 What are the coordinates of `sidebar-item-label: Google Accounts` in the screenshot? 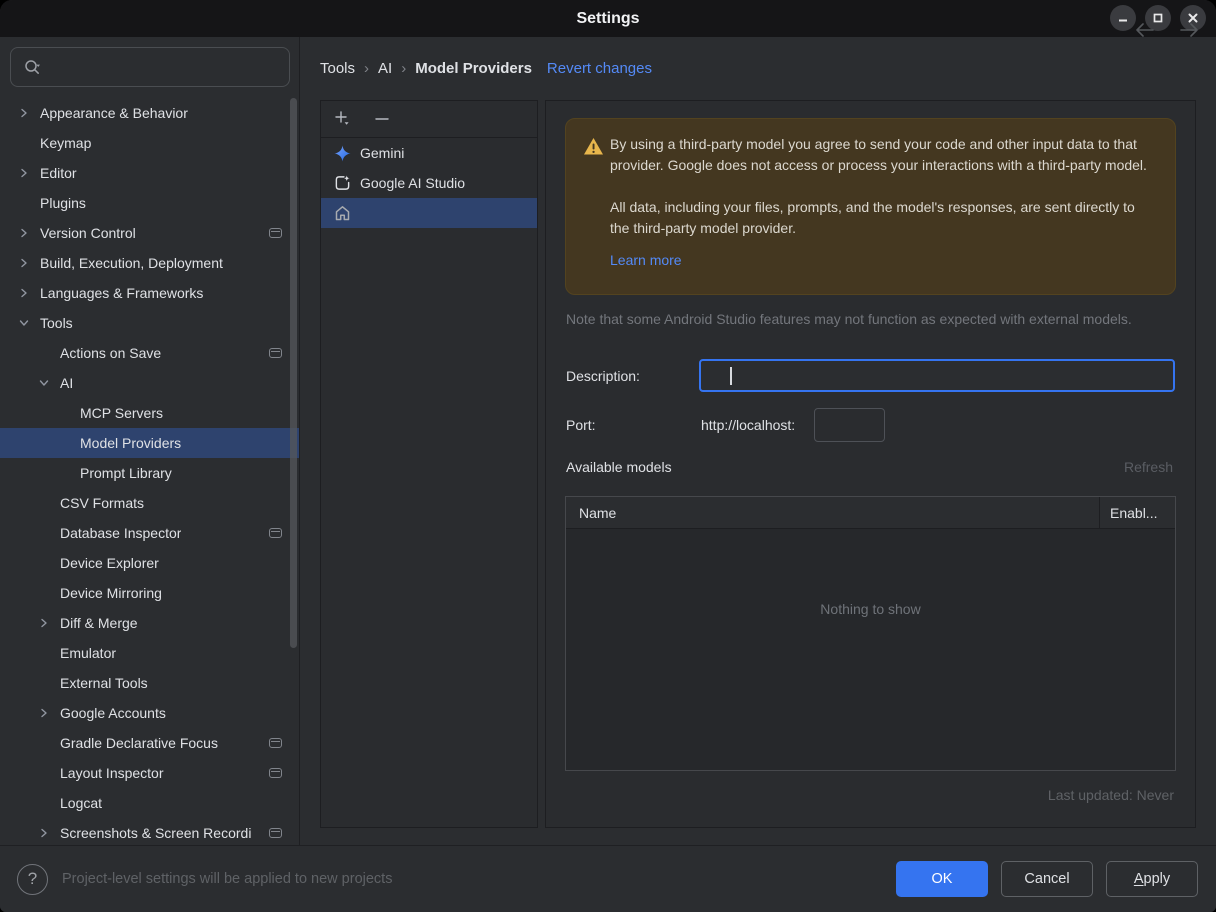 It's located at (113, 713).